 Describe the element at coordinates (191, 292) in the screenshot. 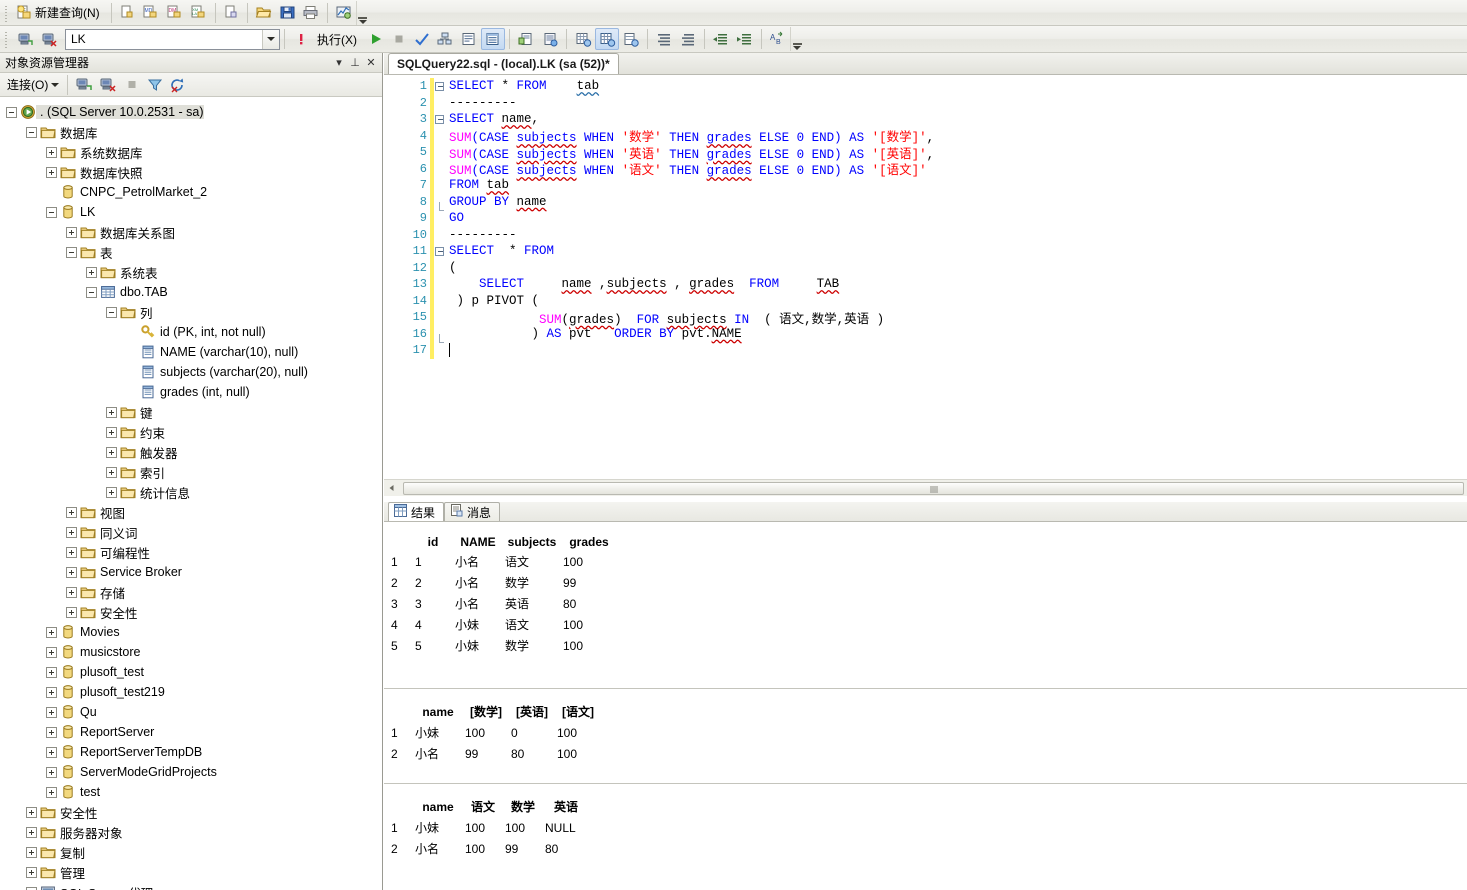

I see `tree-node: dbo.TAB` at that location.